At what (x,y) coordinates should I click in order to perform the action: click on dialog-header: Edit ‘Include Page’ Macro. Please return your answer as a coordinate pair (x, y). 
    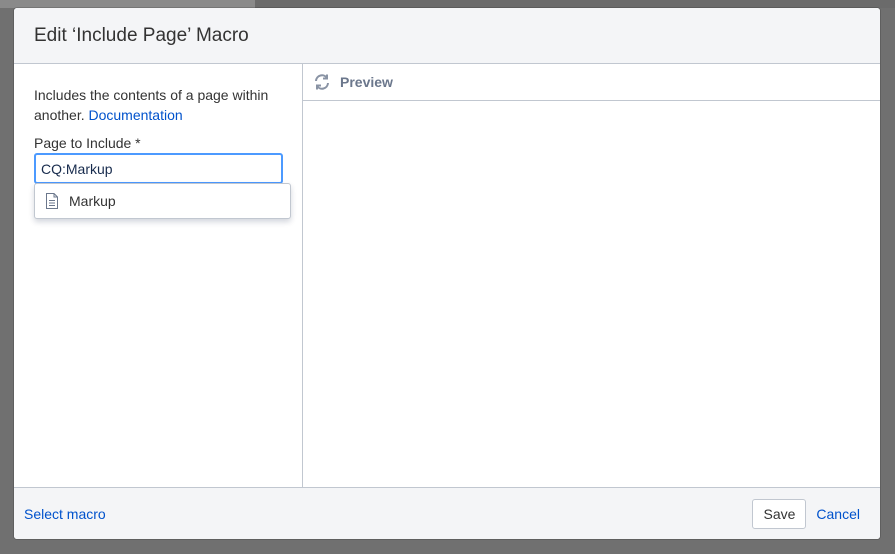
    Looking at the image, I should click on (447, 36).